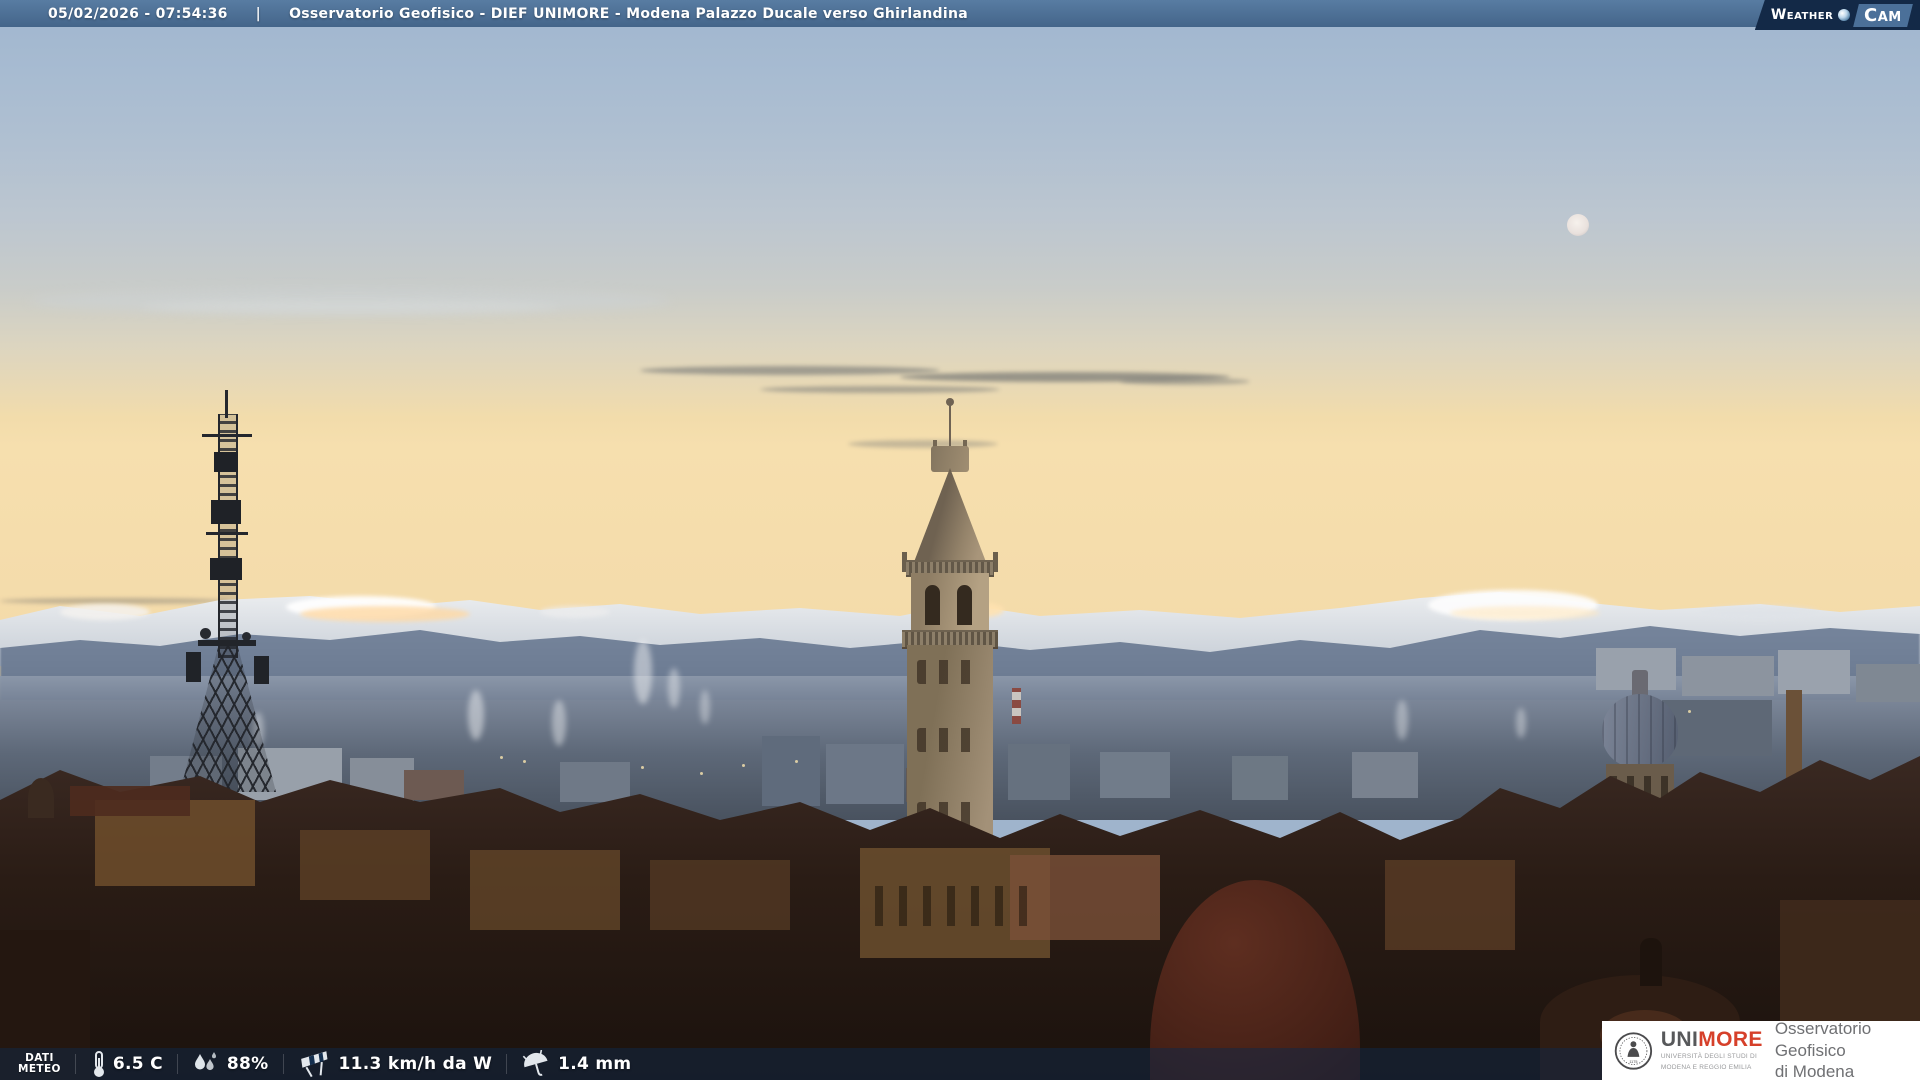  What do you see at coordinates (138, 13) in the screenshot?
I see `timestamp: 05/02/2026 - 07:54:36` at bounding box center [138, 13].